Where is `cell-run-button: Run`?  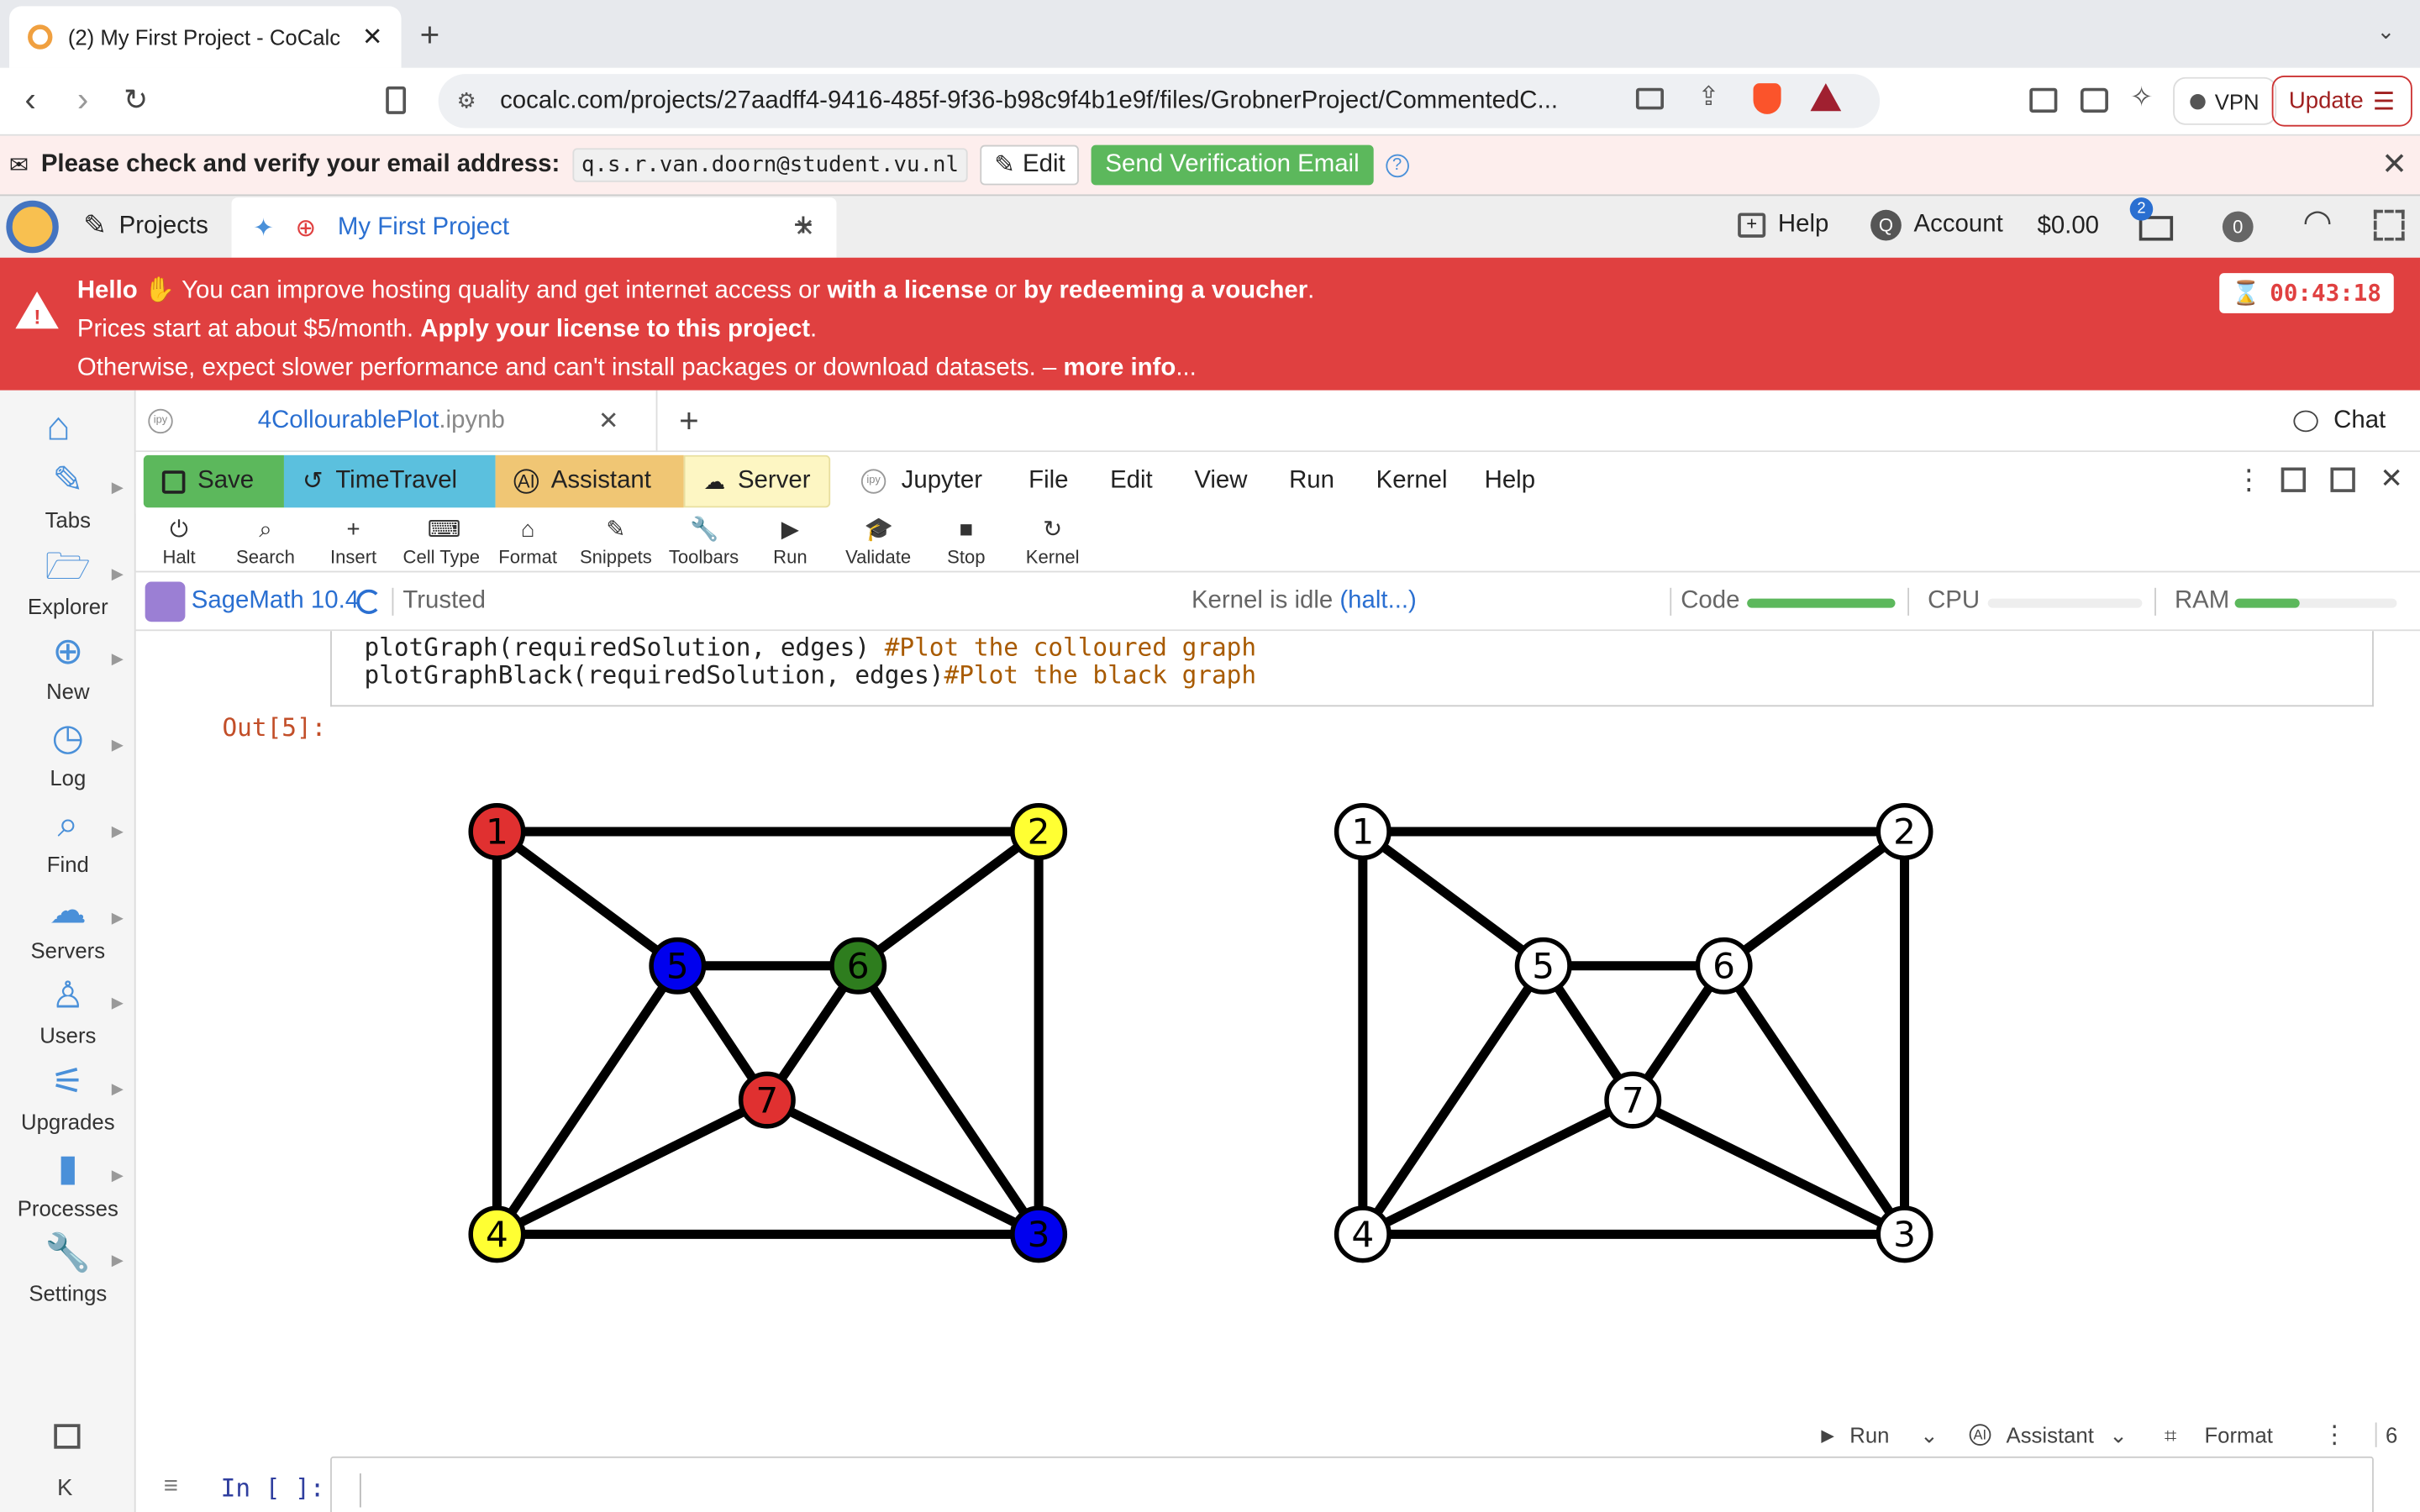 cell-run-button: Run is located at coordinates (1869, 1434).